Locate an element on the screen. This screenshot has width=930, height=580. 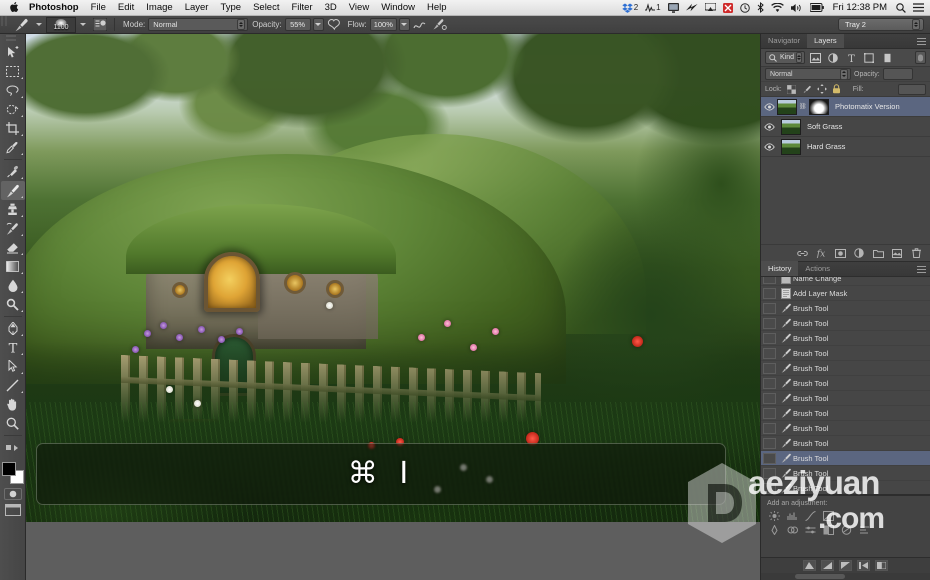
spot-healing-brush-tool is located at coordinates (13, 171).